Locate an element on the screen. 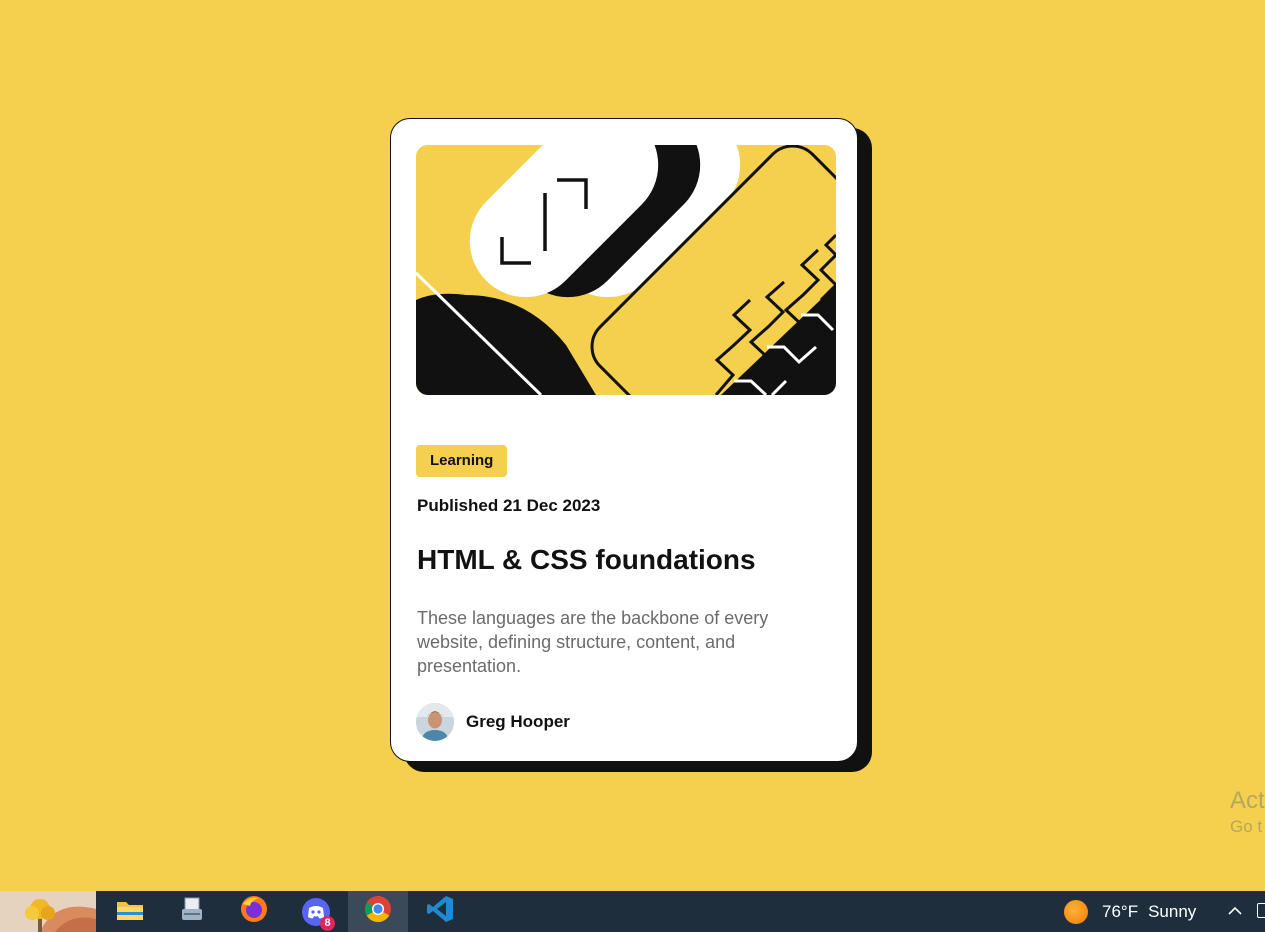 This screenshot has height=932, width=1265. taskbar-file-explorer is located at coordinates (130, 911).